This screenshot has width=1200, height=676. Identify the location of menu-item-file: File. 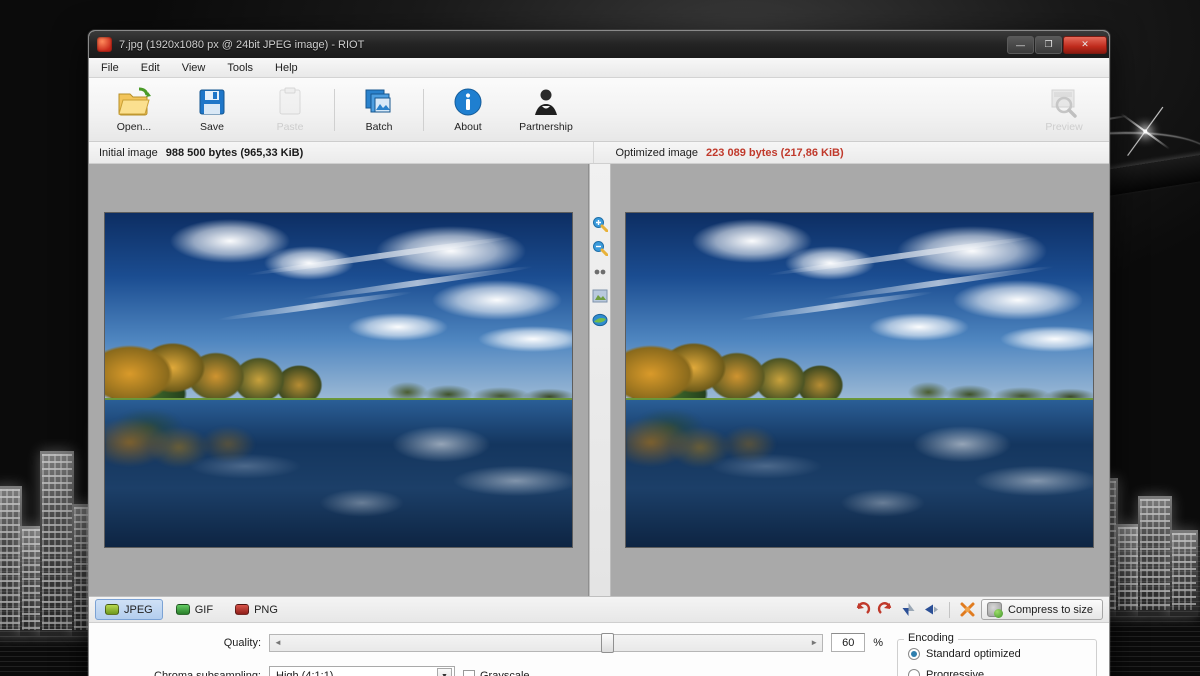
(110, 68).